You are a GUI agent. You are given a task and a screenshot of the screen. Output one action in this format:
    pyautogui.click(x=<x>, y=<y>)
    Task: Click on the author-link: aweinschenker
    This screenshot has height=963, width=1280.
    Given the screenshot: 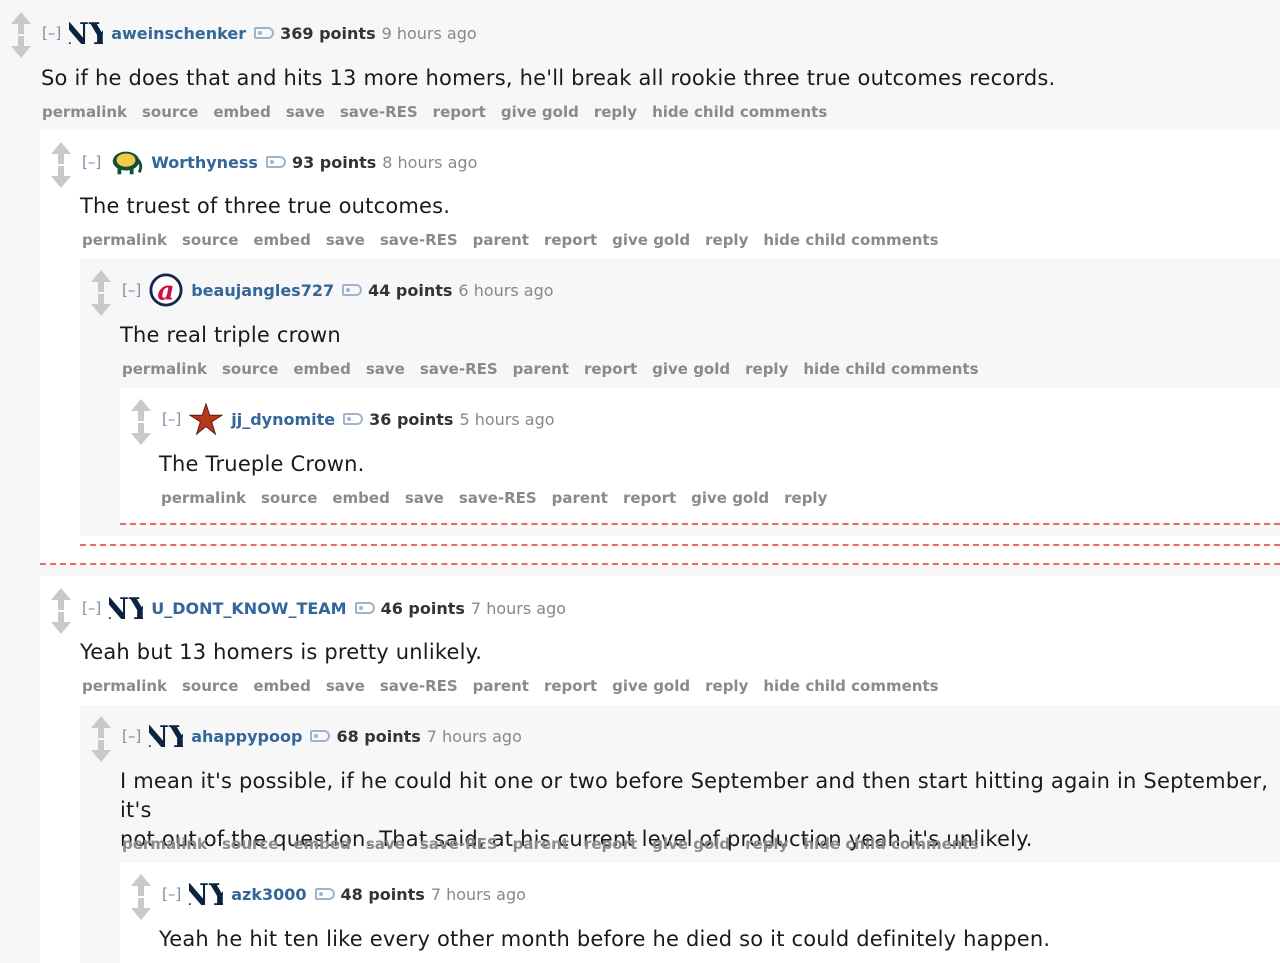 What is the action you would take?
    pyautogui.click(x=178, y=33)
    